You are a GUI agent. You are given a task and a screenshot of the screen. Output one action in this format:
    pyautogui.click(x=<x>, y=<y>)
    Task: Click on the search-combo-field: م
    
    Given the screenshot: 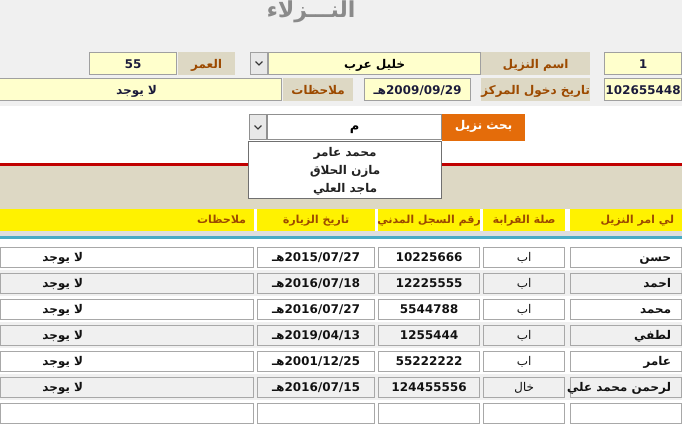 What is the action you would take?
    pyautogui.click(x=354, y=127)
    